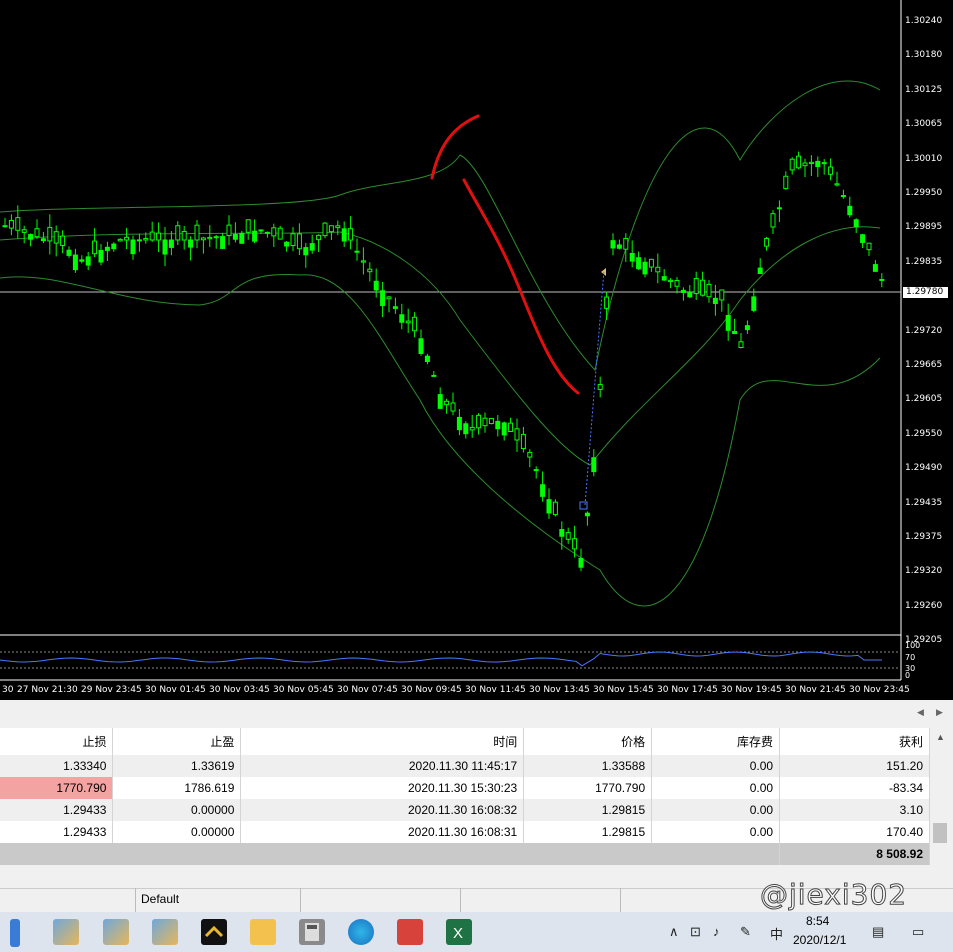 This screenshot has height=952, width=953. I want to click on time-label: 30 Nov 03:45, so click(239, 690).